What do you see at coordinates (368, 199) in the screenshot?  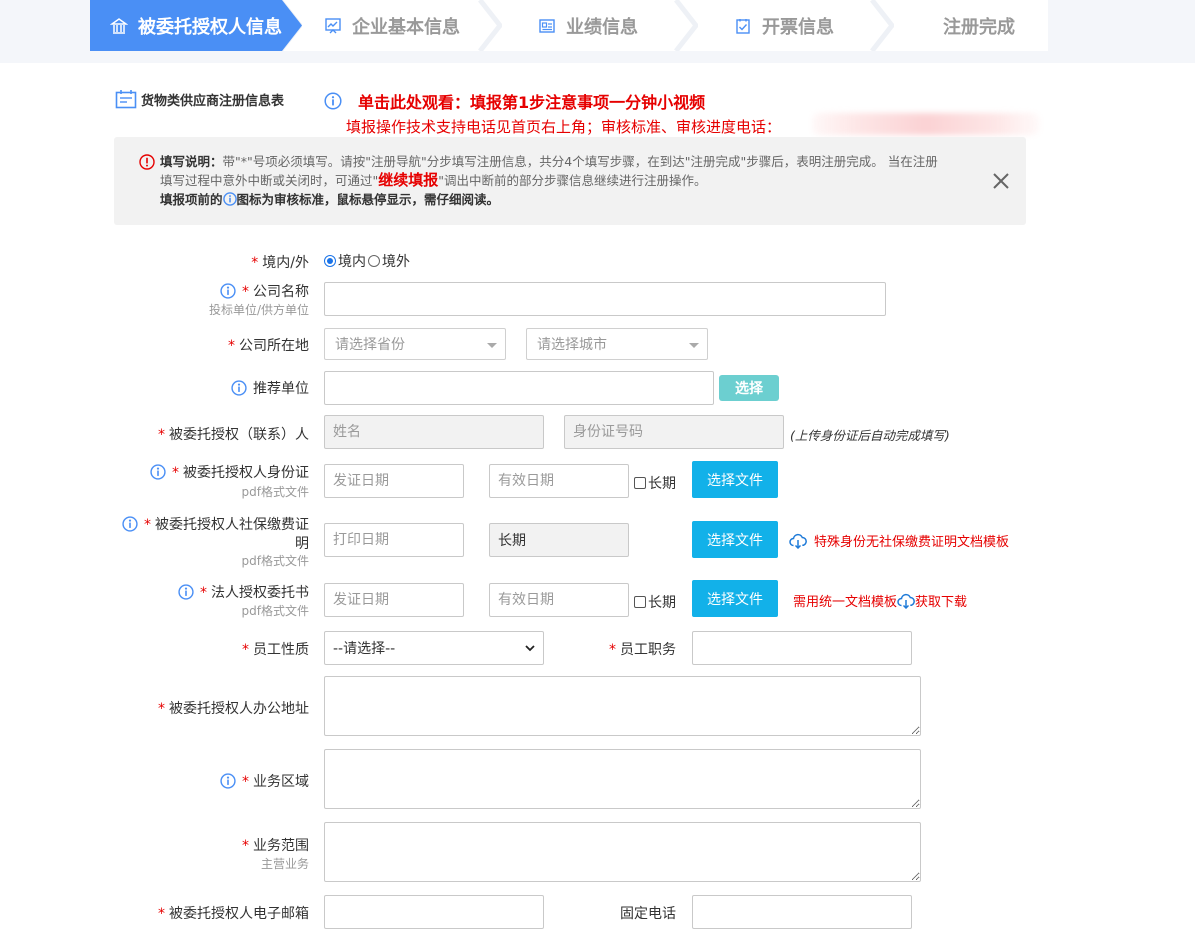 I see `instructions-line3b: 图标为审核标准，鼠标悬停显示，需仔细阅读。` at bounding box center [368, 199].